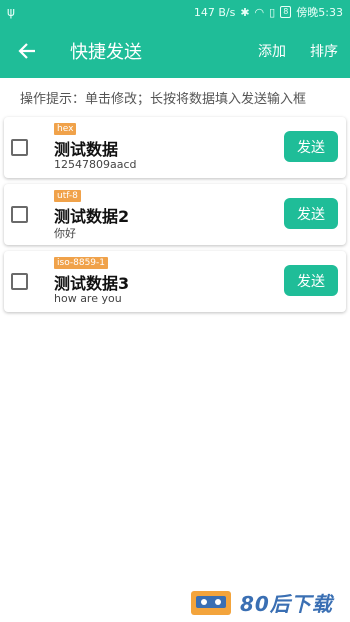 The image size is (350, 622). I want to click on status-bar-right: 147 B/s ✱ ◠ ▯ 8 傍晚5:33, so click(268, 12).